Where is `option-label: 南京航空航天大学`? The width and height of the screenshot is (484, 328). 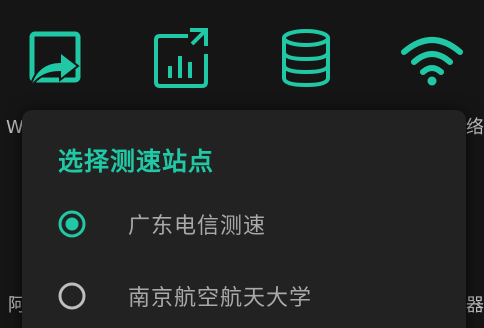 option-label: 南京航空航天大学 is located at coordinates (220, 298).